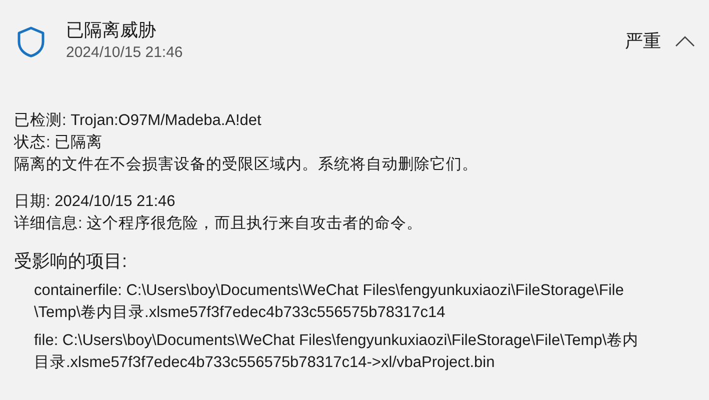 The image size is (709, 400). What do you see at coordinates (31, 42) in the screenshot?
I see `shield-icon` at bounding box center [31, 42].